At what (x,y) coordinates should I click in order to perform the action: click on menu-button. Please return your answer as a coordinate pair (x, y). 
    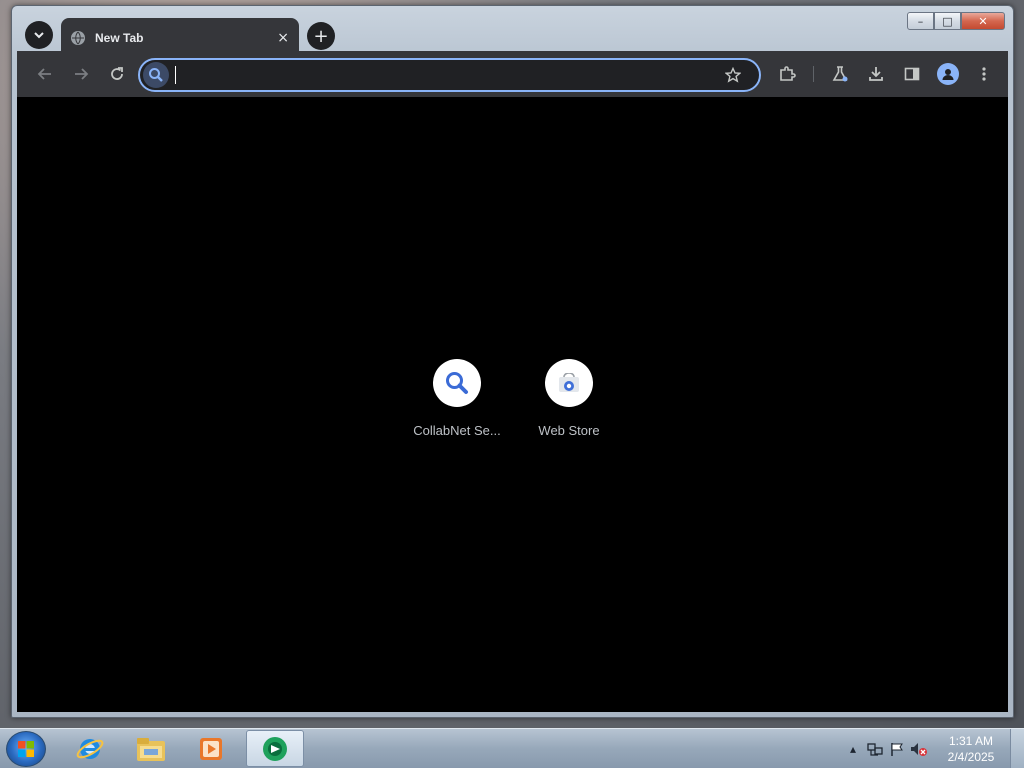
    Looking at the image, I should click on (984, 74).